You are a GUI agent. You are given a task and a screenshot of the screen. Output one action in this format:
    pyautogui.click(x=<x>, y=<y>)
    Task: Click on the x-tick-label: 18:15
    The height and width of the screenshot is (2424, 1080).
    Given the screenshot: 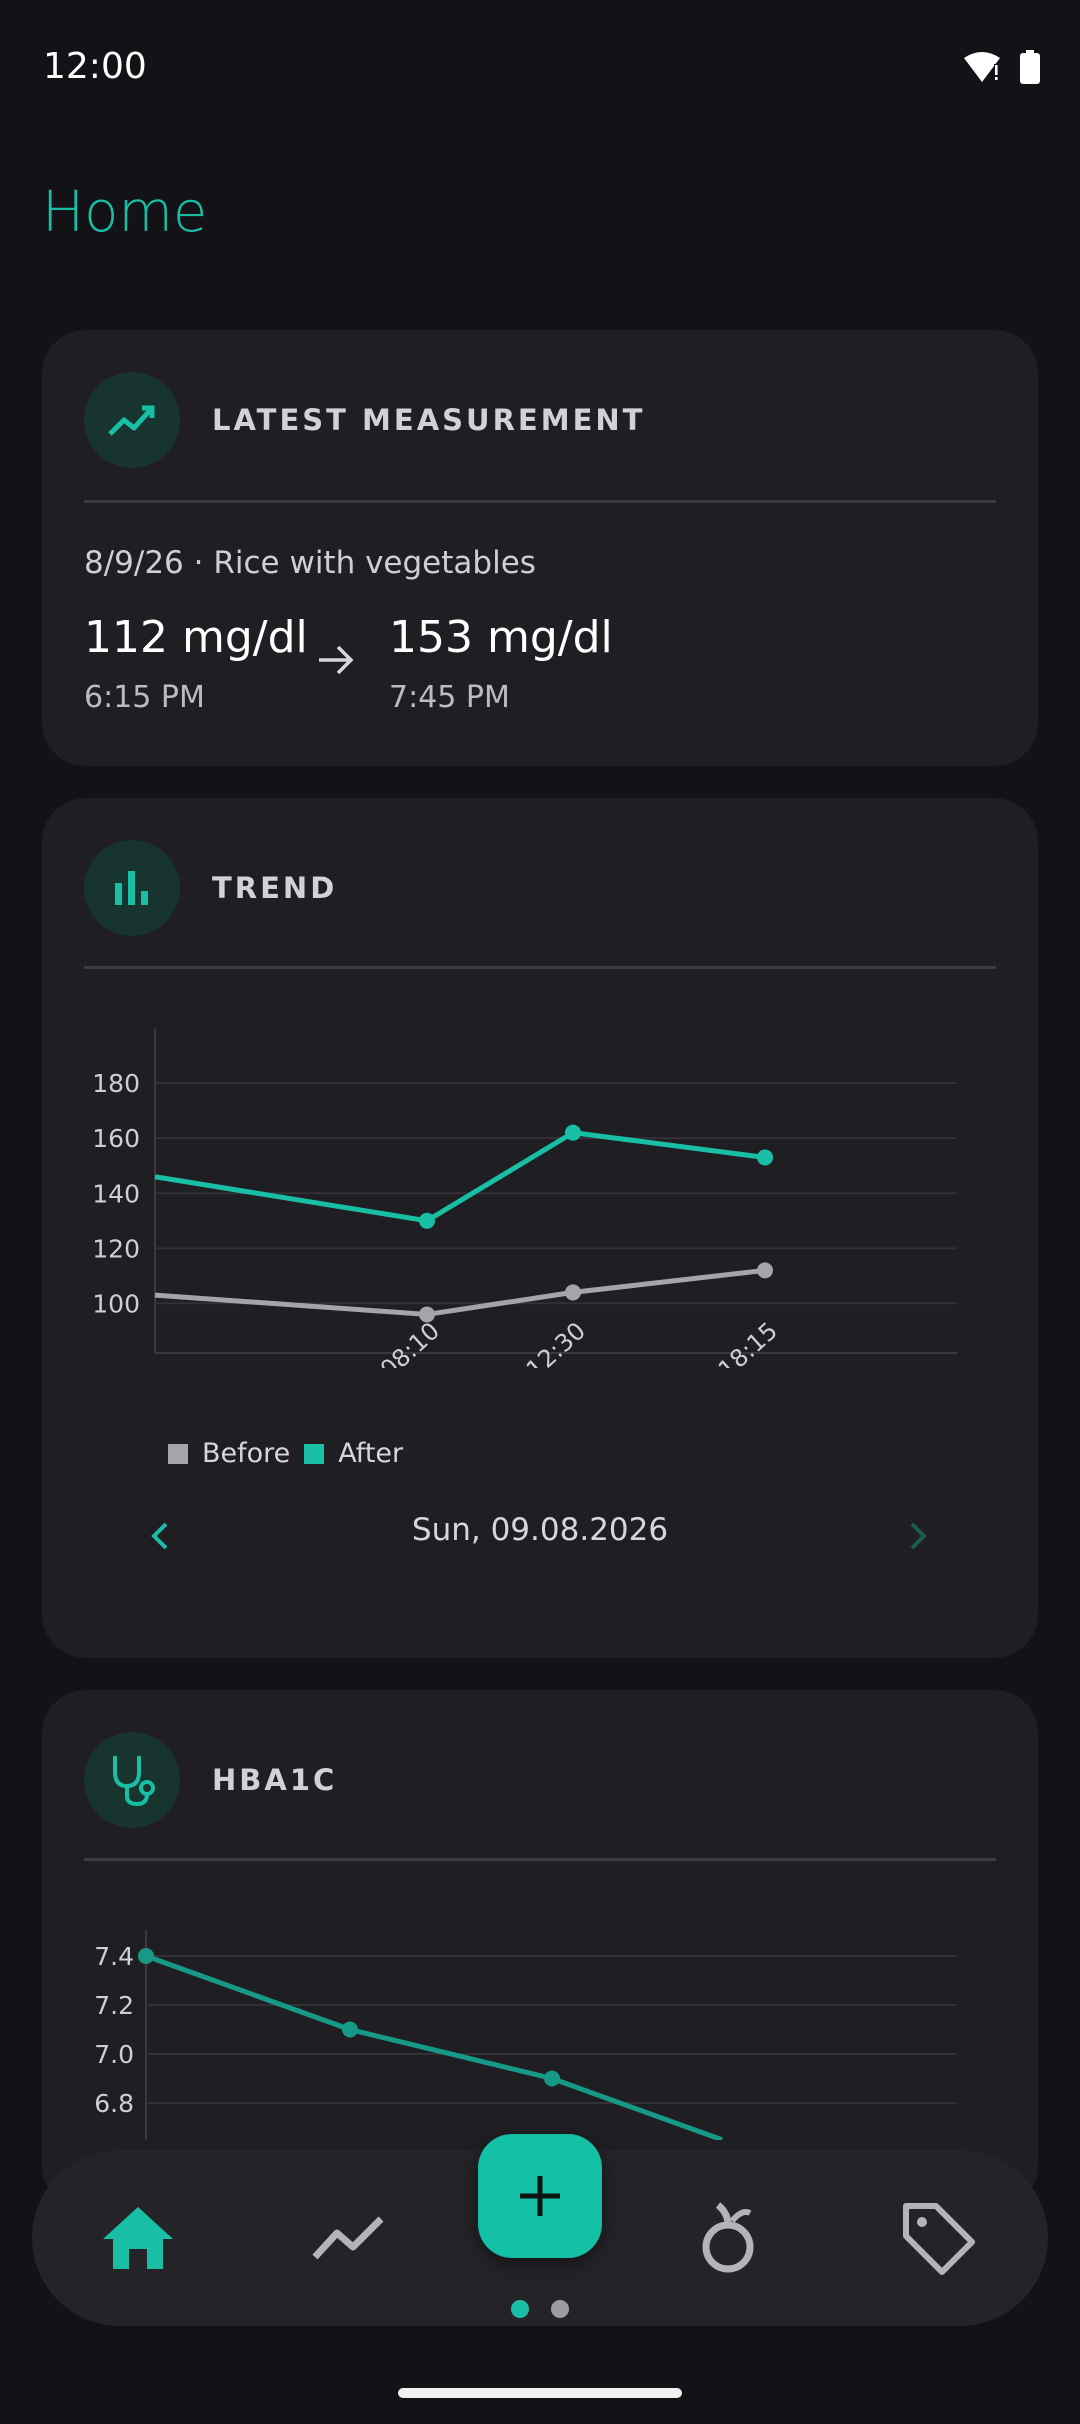 What is the action you would take?
    pyautogui.click(x=748, y=1342)
    